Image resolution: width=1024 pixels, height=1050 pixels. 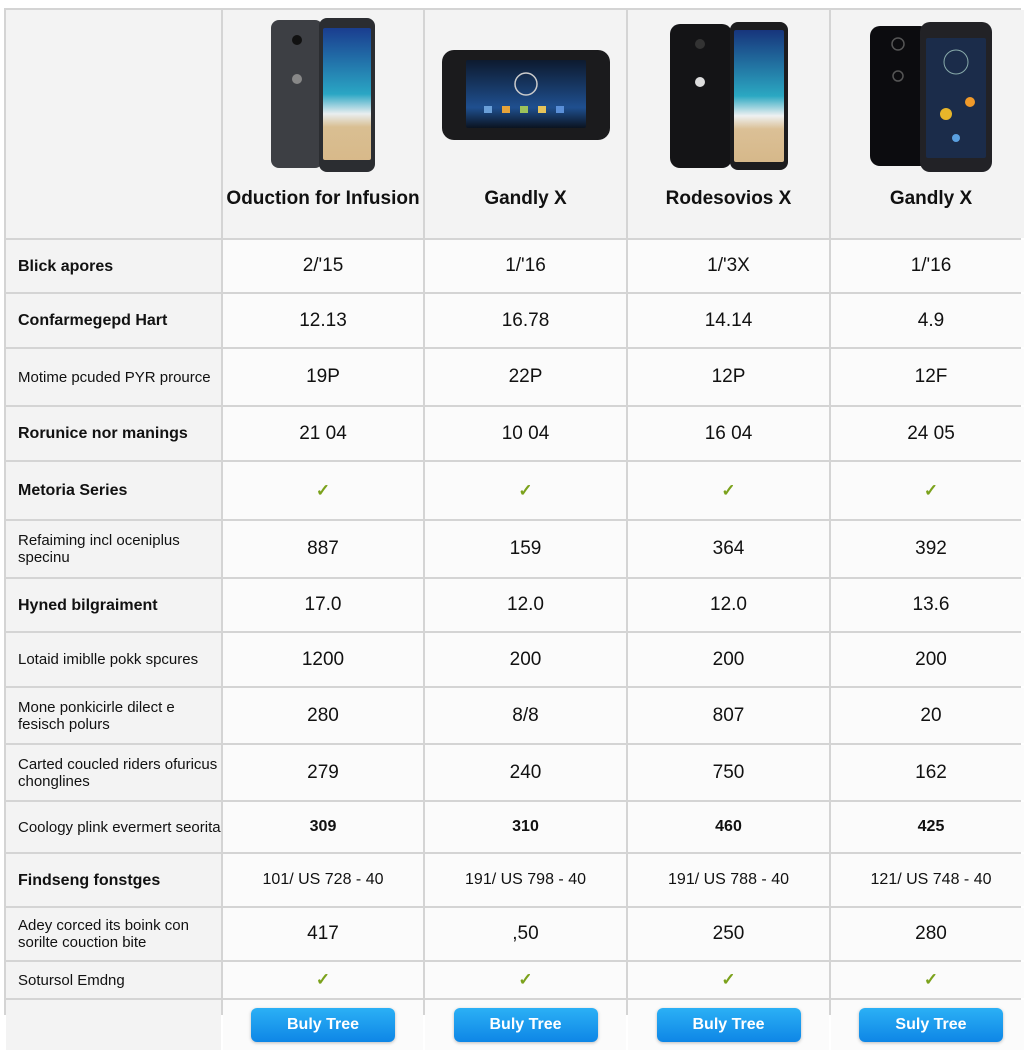 I want to click on cell-value: 22P, so click(x=525, y=376).